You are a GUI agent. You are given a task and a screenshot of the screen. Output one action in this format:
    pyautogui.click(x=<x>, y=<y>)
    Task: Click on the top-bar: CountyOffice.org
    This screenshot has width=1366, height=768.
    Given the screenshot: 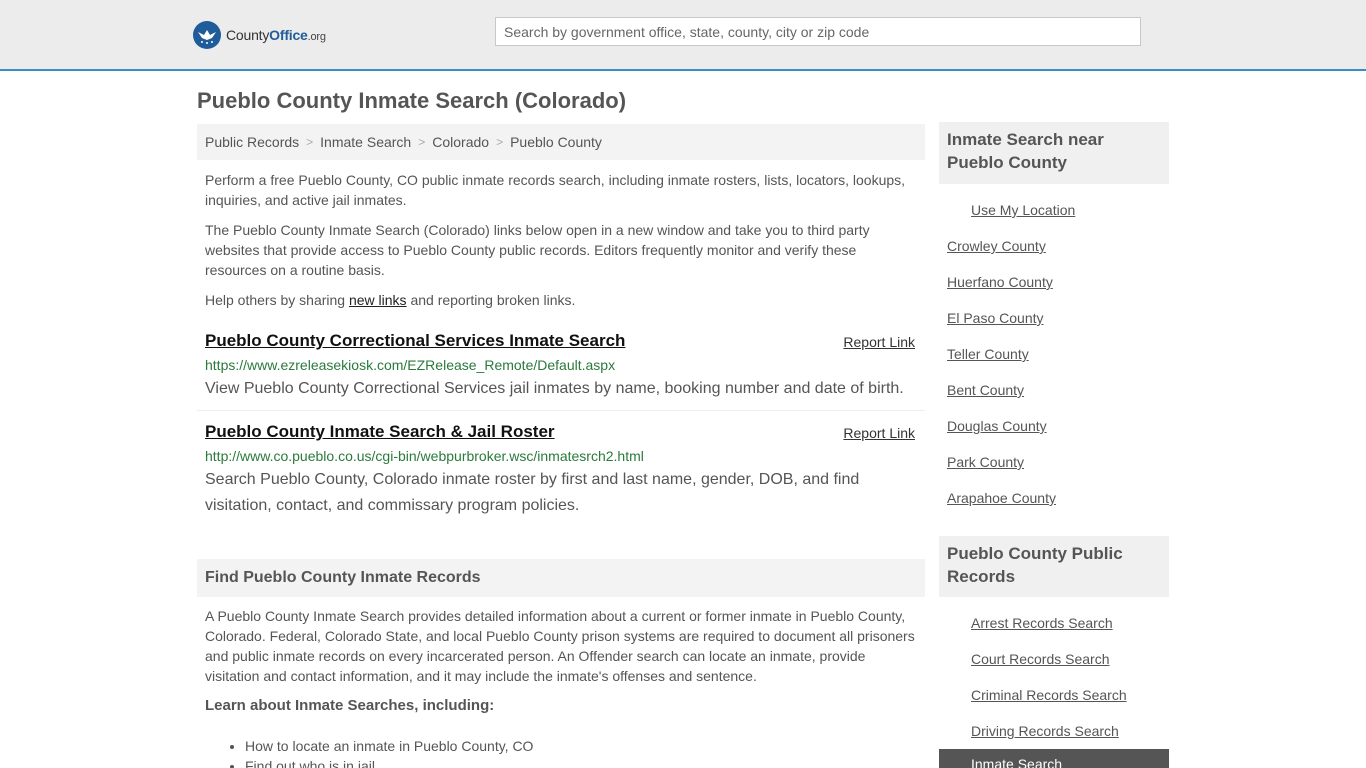 What is the action you would take?
    pyautogui.click(x=683, y=35)
    